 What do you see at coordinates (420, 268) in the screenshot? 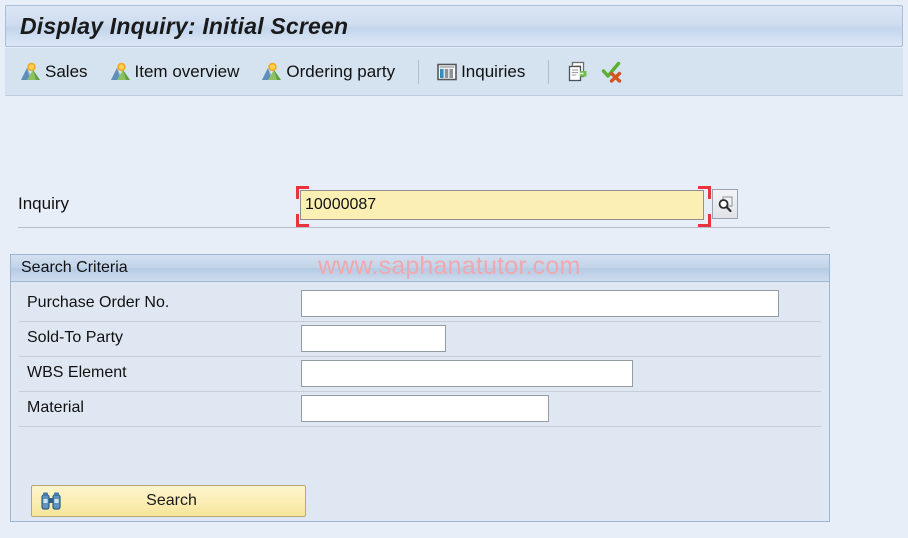
I see `search-criteria-header: Search Criteria` at bounding box center [420, 268].